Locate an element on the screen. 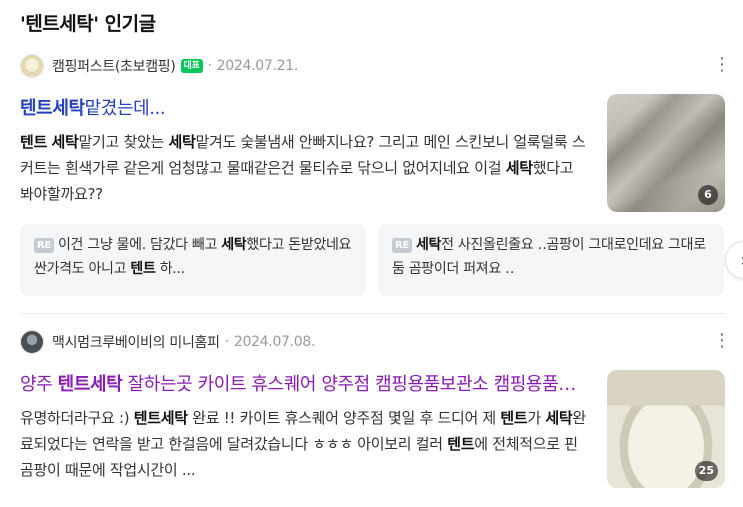 The image size is (743, 507). post-thumbnail: 25 is located at coordinates (666, 429).